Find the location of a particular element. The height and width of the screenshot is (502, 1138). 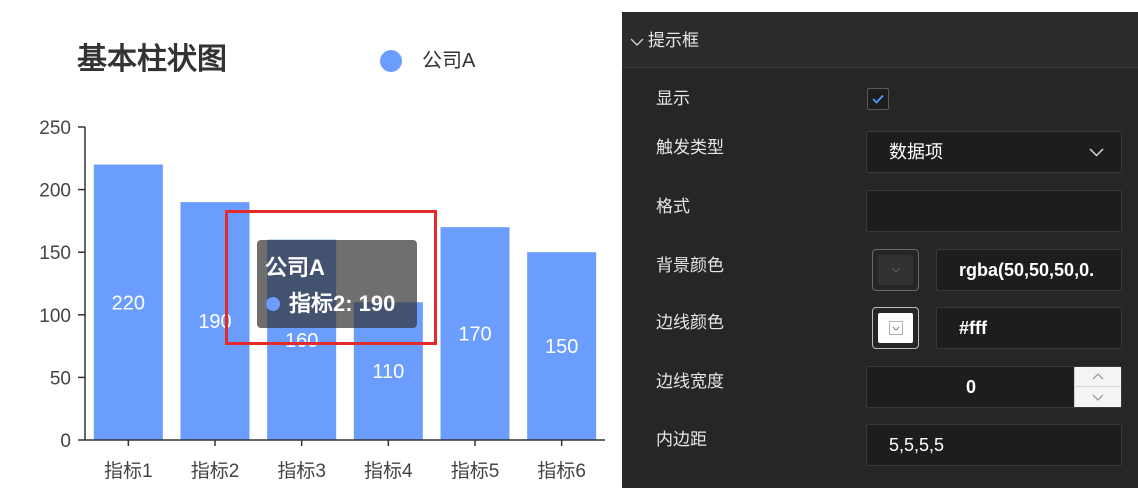

section-header-toggle: 提示框 is located at coordinates (880, 40).